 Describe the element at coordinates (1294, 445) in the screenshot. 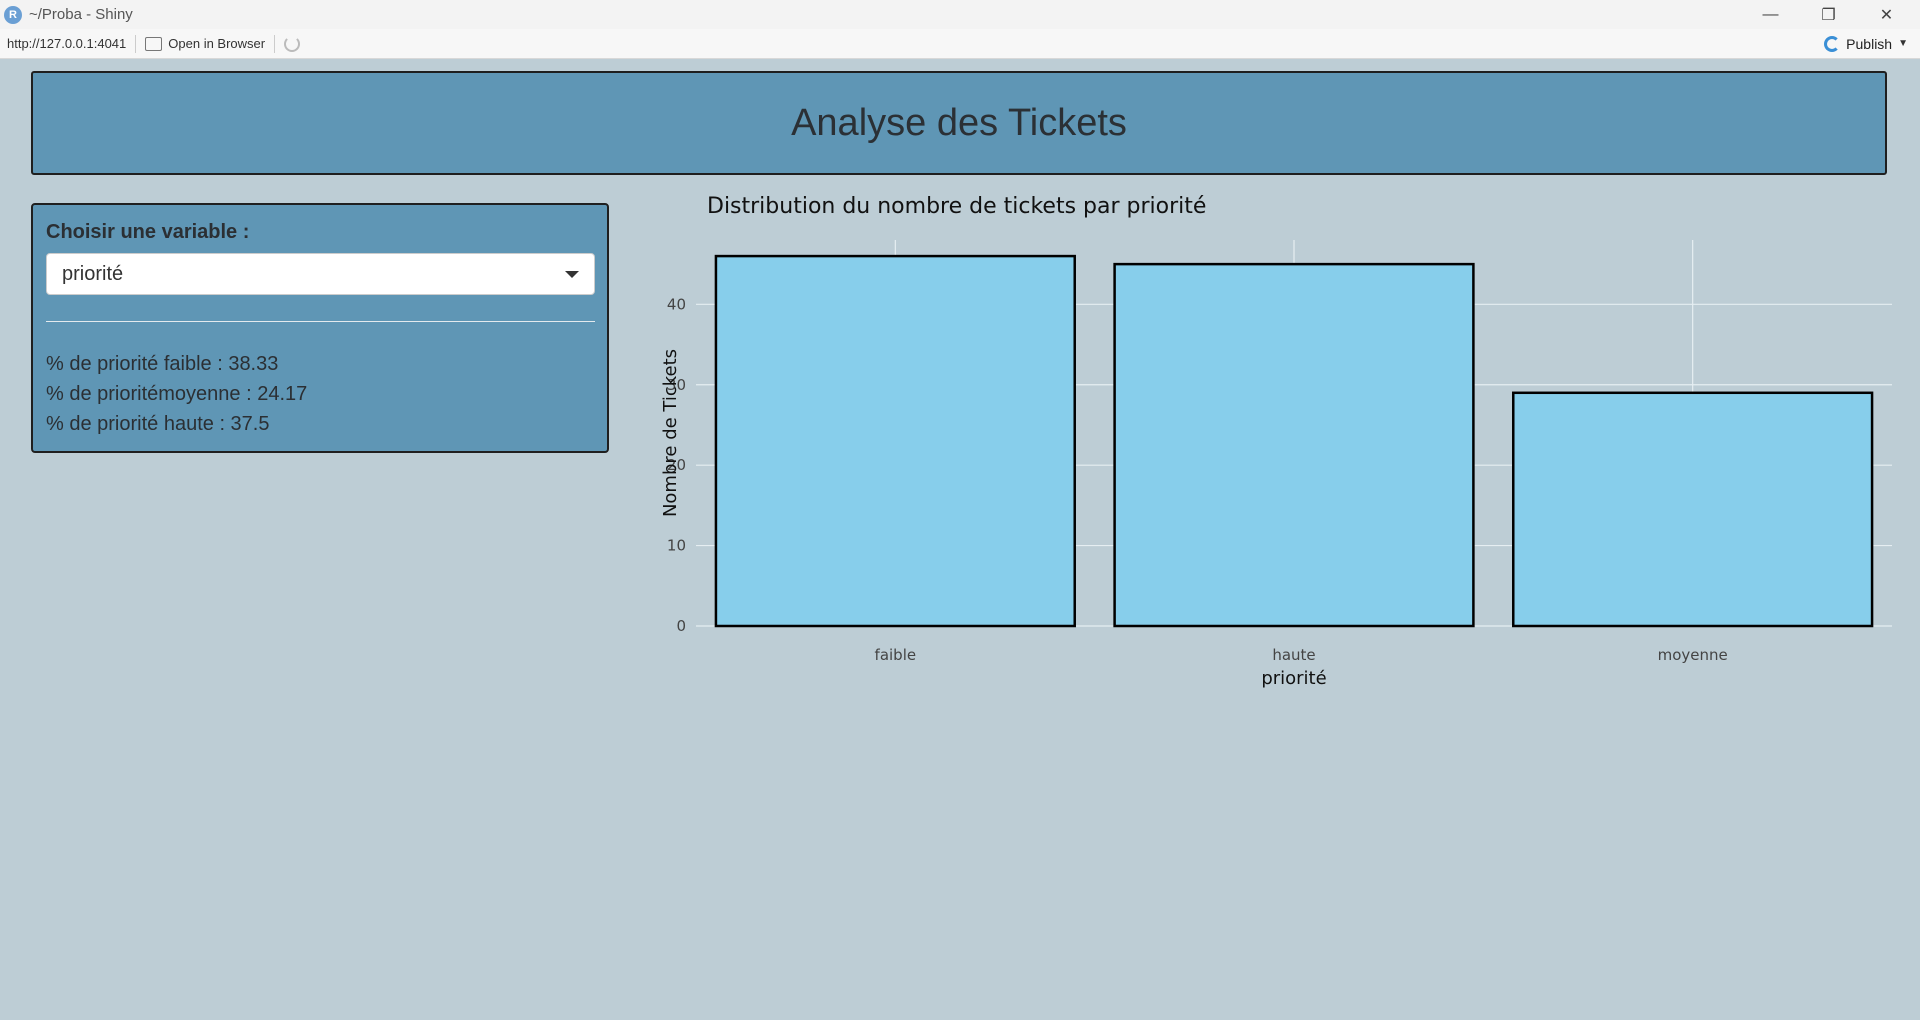

I see `bar-haute` at that location.